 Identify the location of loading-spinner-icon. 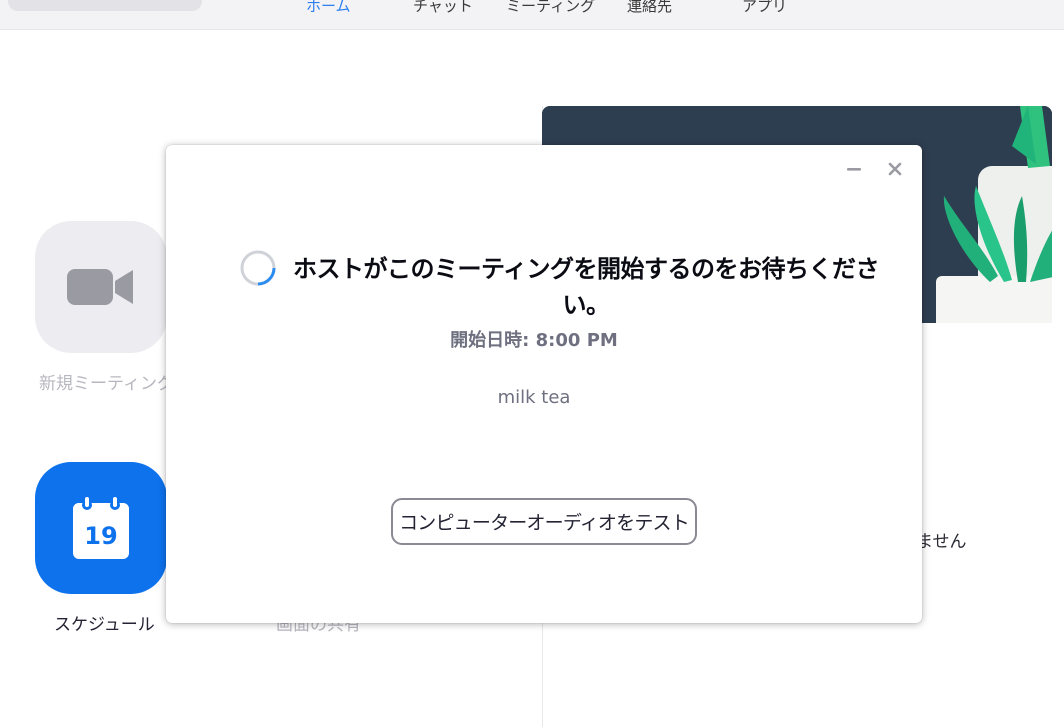
(258, 268).